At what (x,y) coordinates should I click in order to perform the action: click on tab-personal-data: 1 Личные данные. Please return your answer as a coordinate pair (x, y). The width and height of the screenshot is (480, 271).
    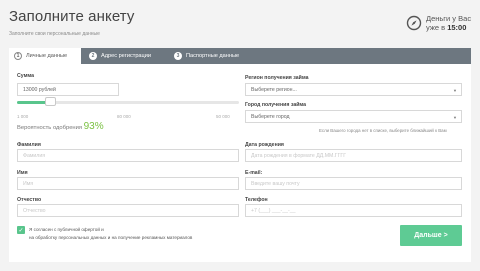
    Looking at the image, I should click on (45, 56).